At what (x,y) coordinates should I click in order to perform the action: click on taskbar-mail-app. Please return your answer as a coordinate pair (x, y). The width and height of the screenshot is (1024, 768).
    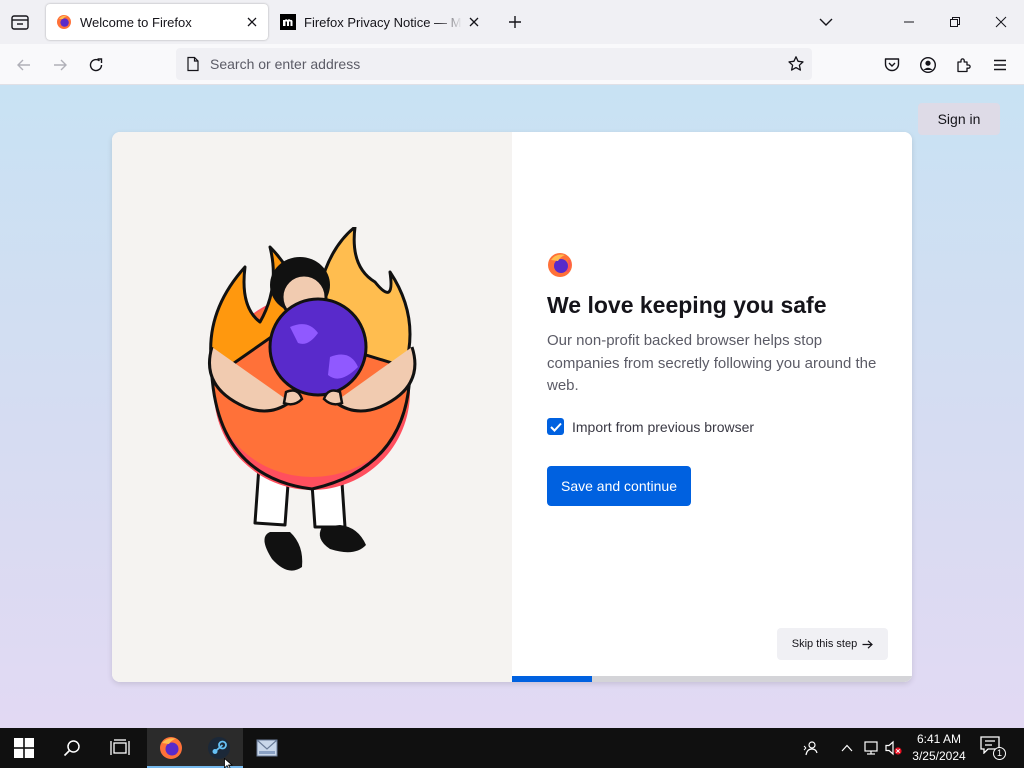
    Looking at the image, I should click on (267, 748).